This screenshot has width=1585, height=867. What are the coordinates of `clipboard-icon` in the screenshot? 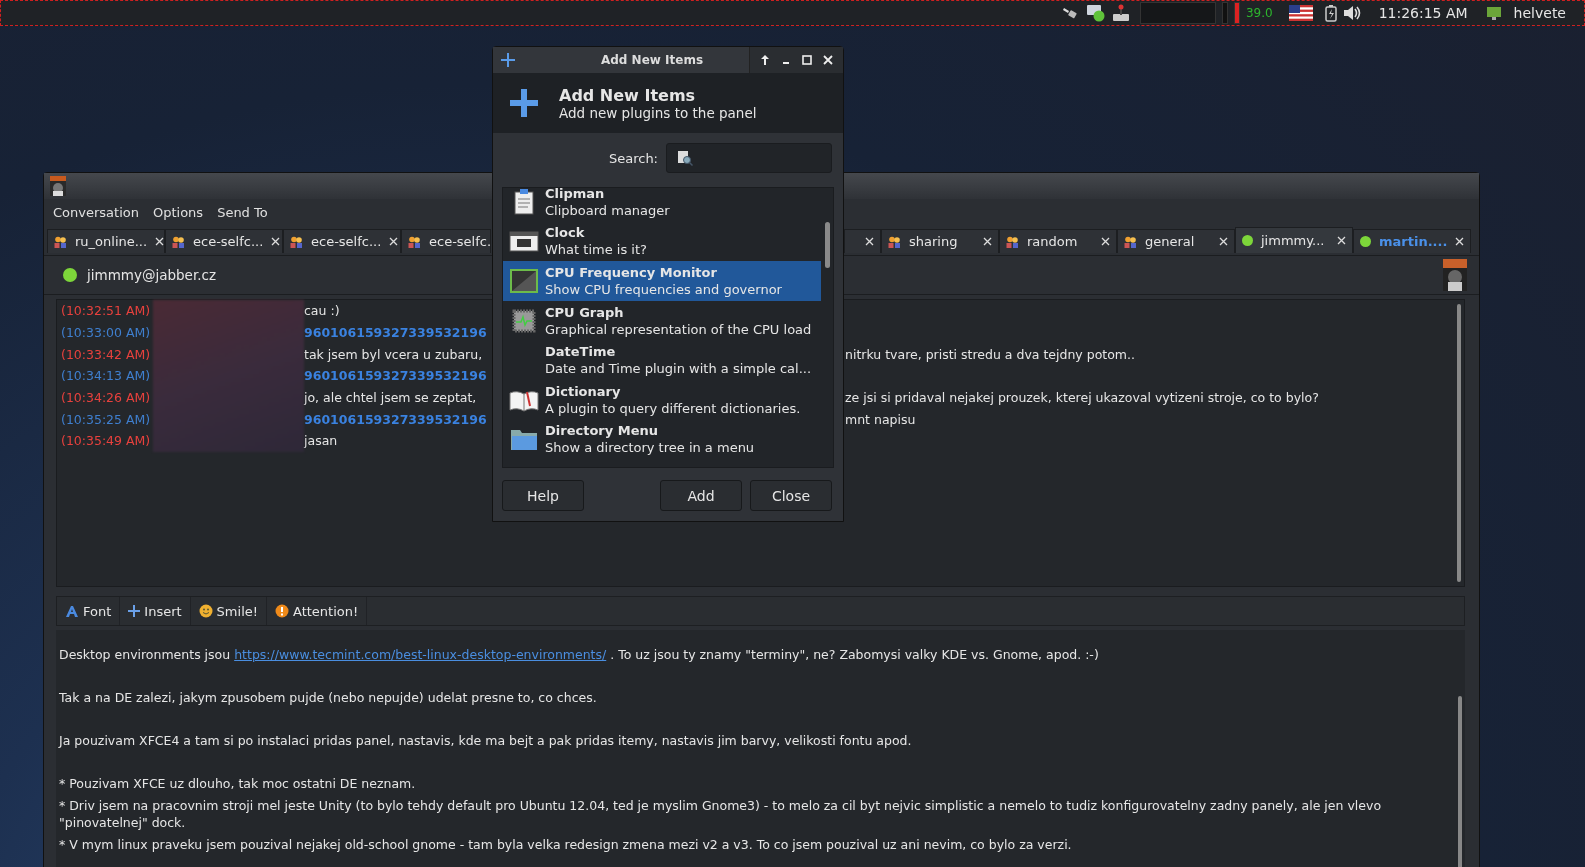 It's located at (524, 201).